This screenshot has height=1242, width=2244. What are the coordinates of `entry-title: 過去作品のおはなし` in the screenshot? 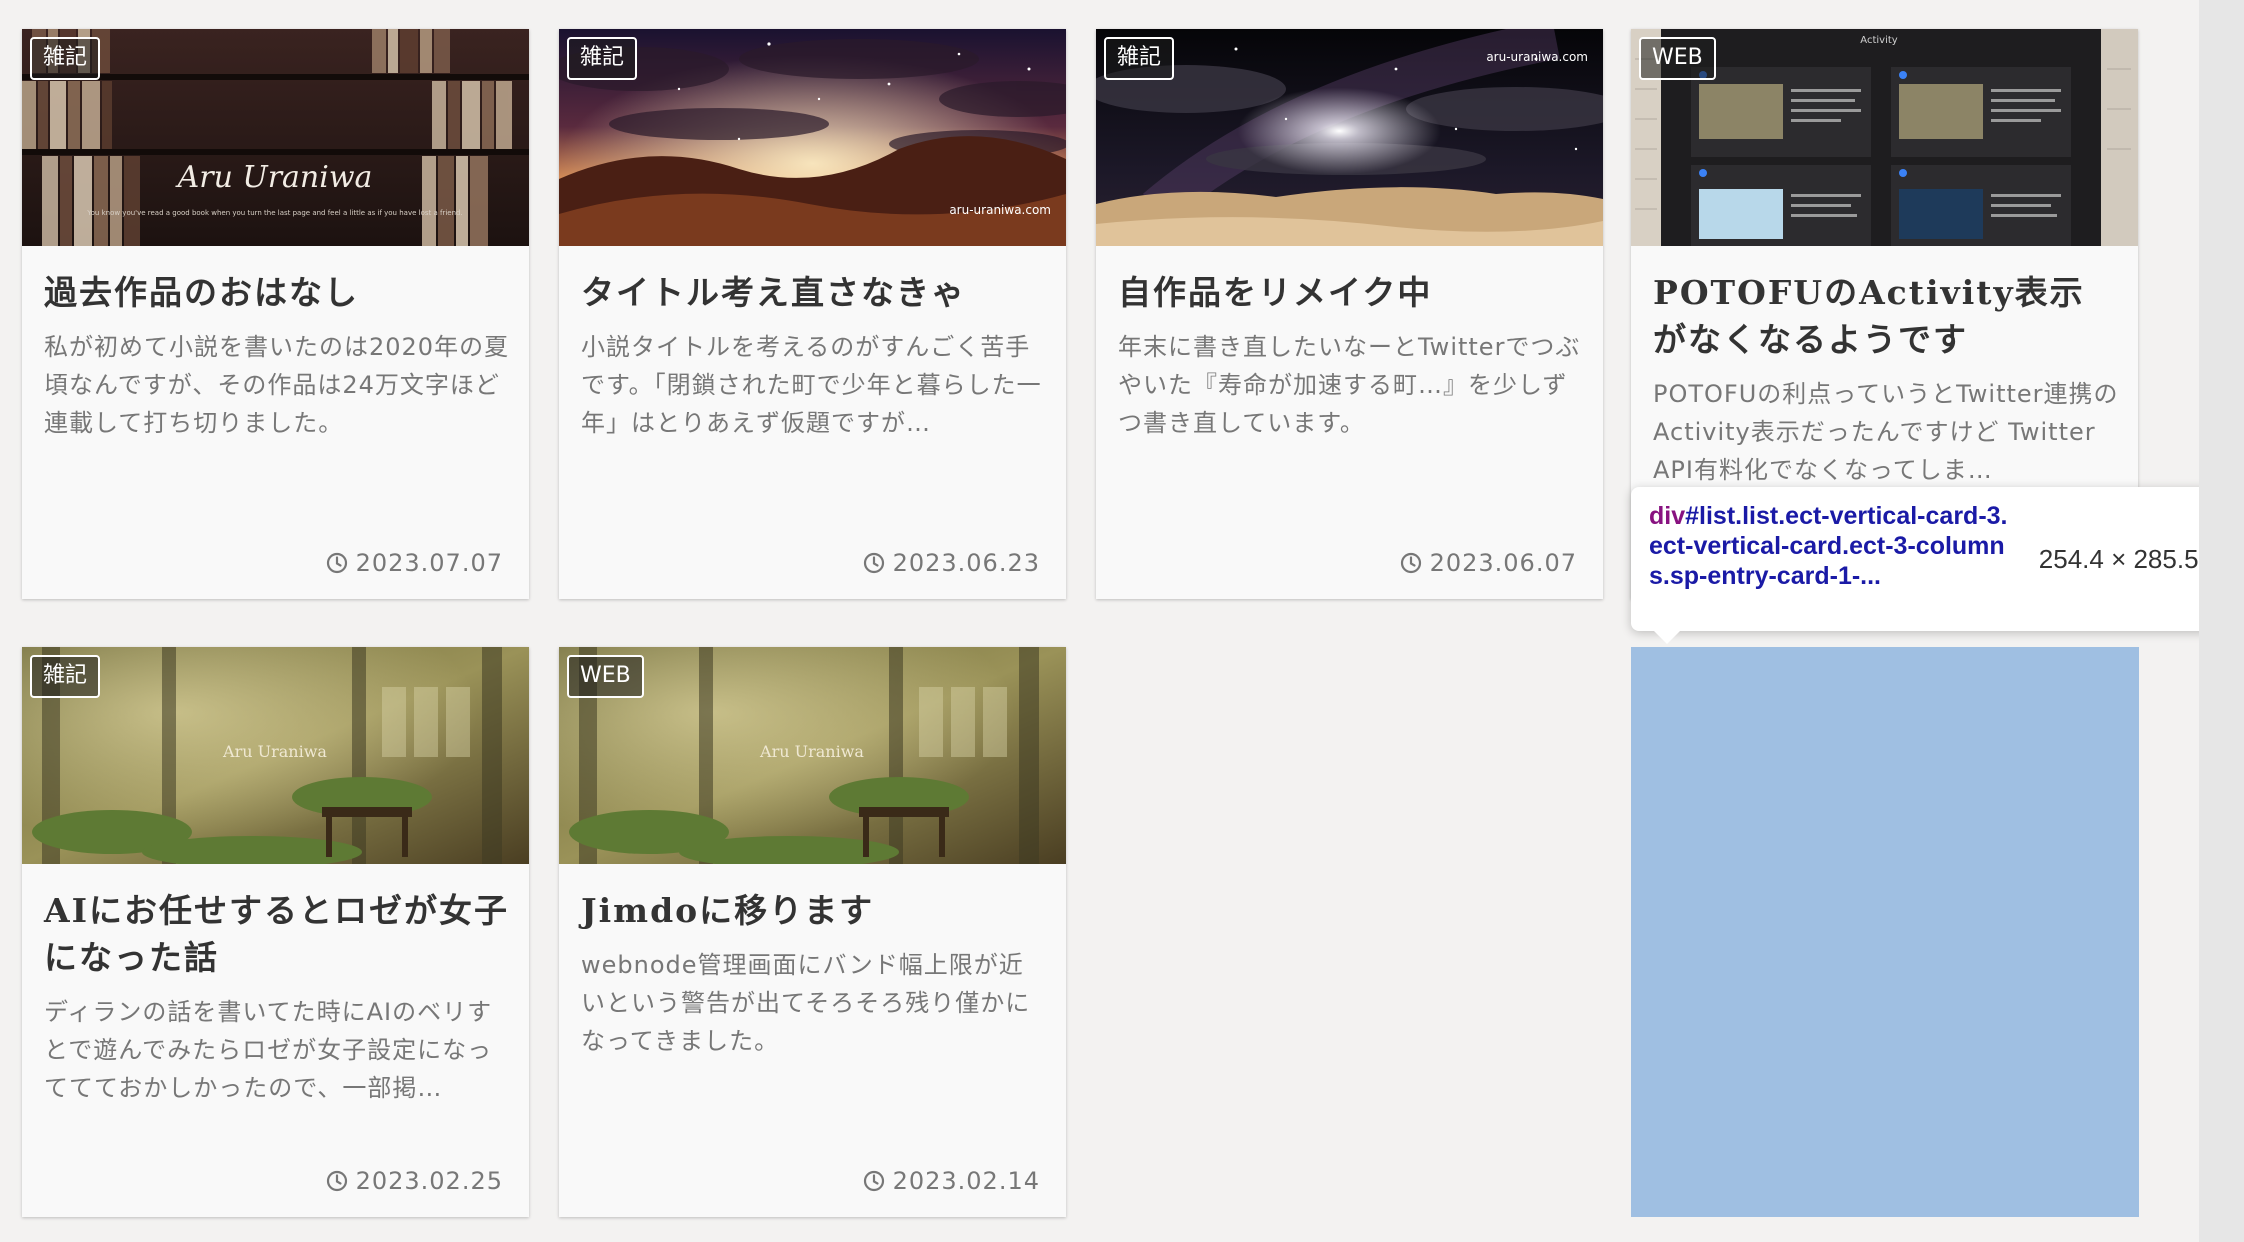 It's located at (277, 292).